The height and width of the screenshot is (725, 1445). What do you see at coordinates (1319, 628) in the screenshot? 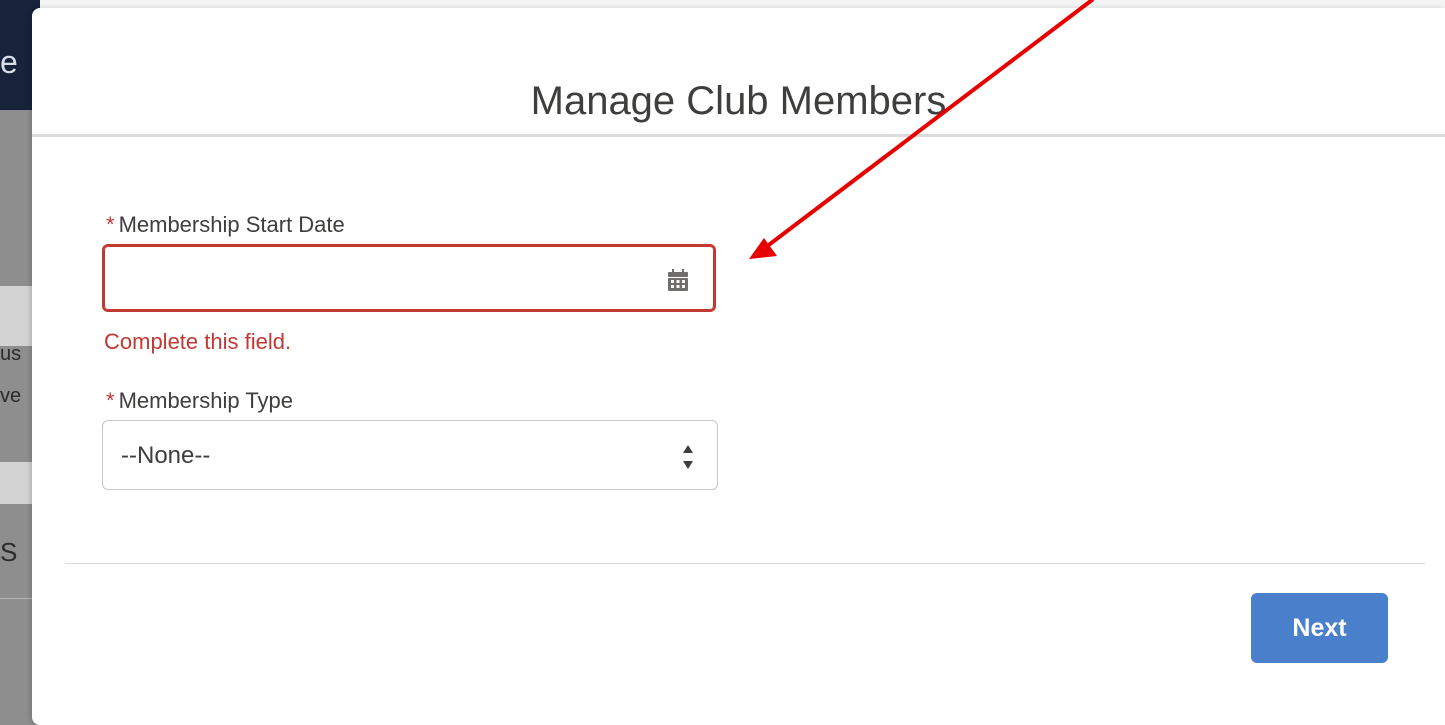
I see `next-button: Next` at bounding box center [1319, 628].